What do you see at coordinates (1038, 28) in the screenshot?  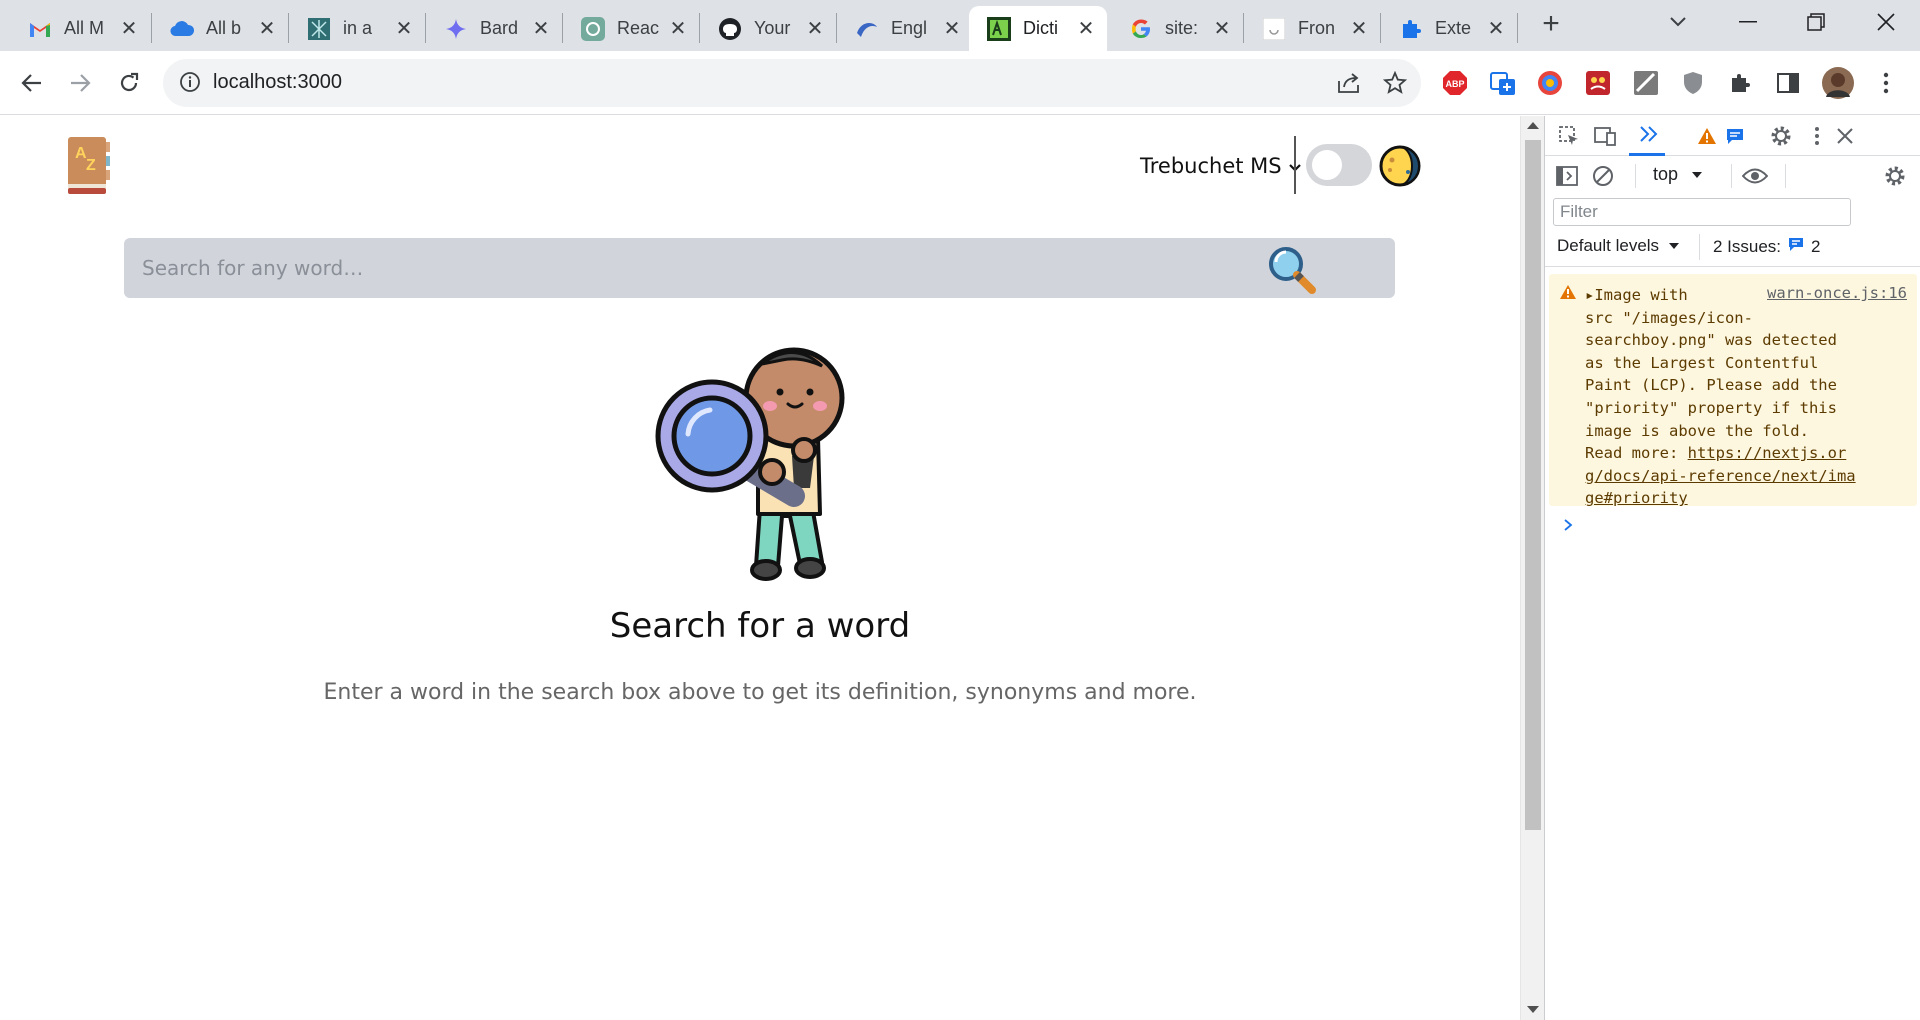 I see `tab-dictionary: Dicti ✕` at bounding box center [1038, 28].